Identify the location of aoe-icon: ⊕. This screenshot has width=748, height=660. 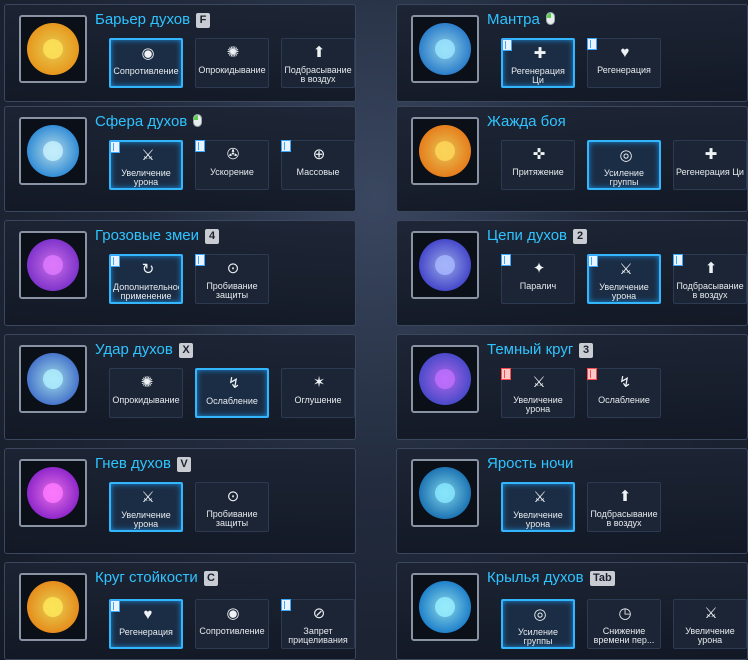
(319, 154).